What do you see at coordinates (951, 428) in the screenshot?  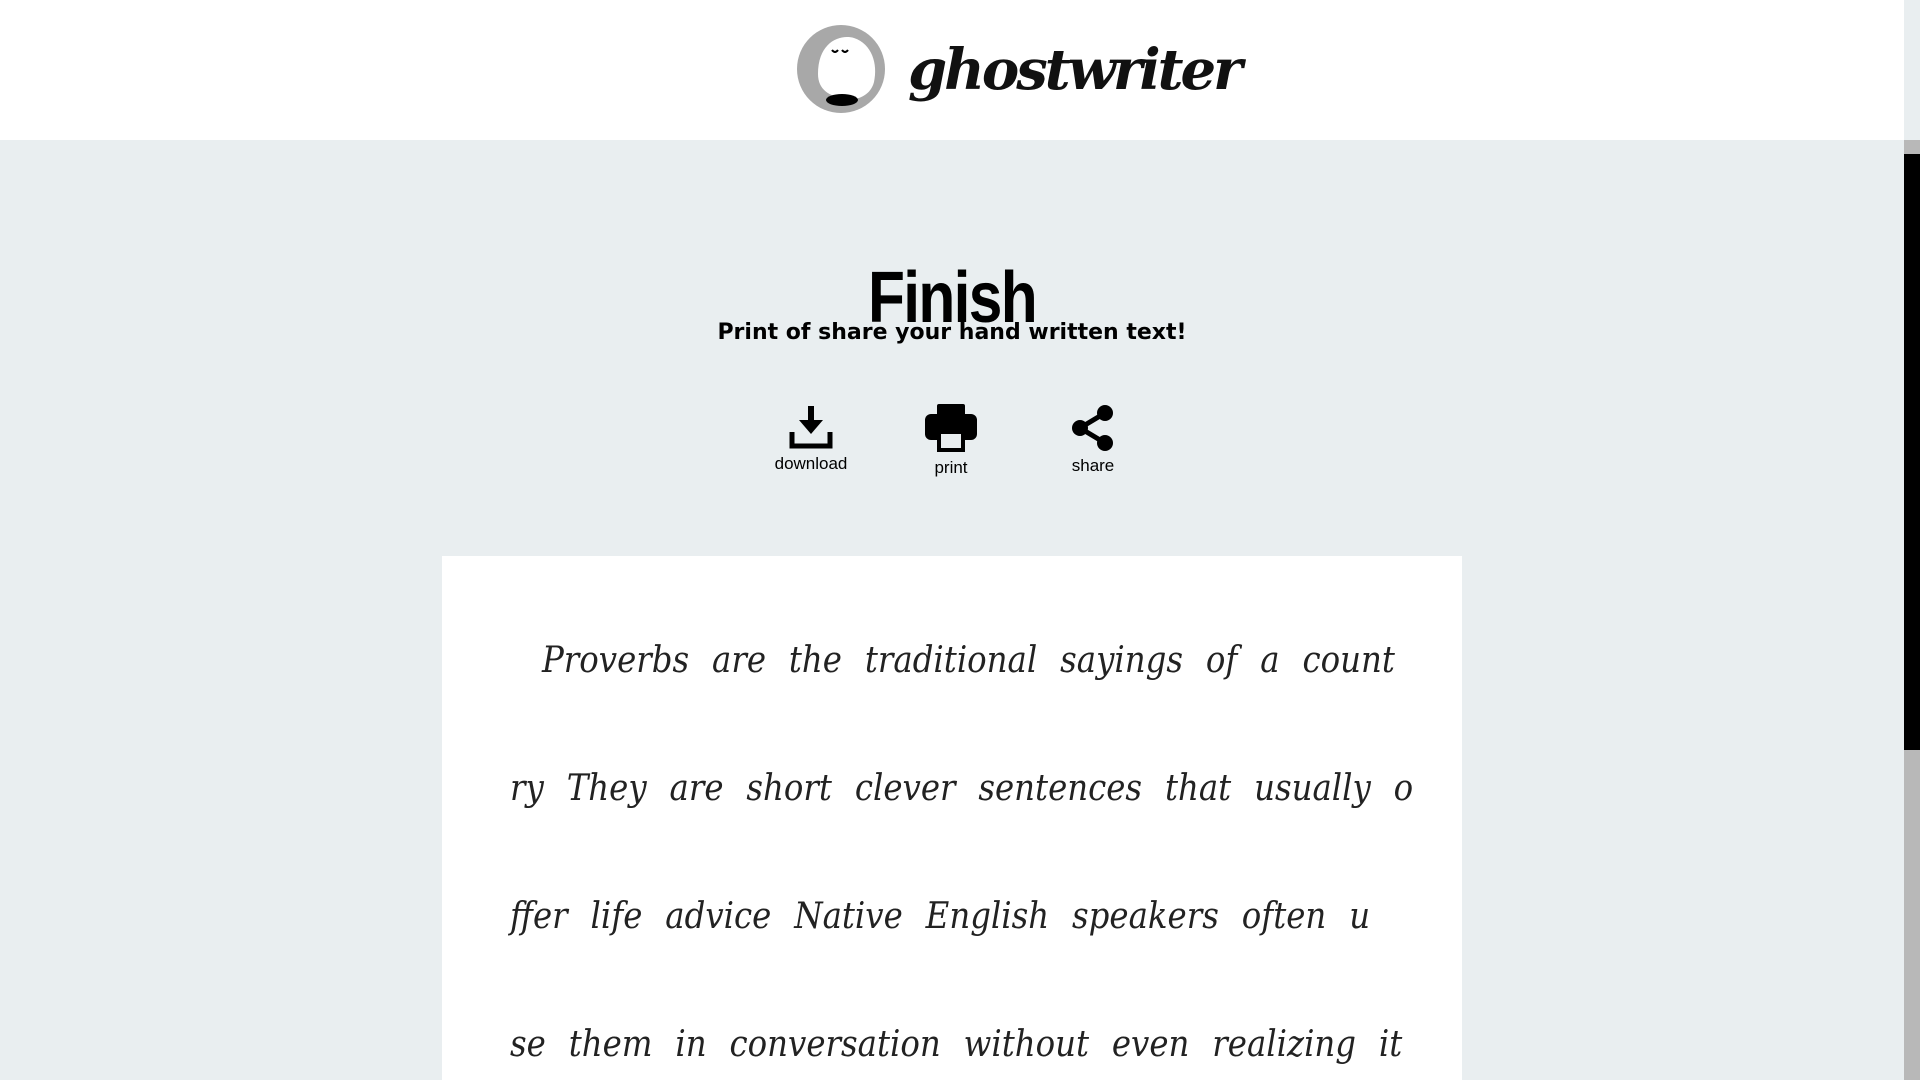 I see `printer-icon` at bounding box center [951, 428].